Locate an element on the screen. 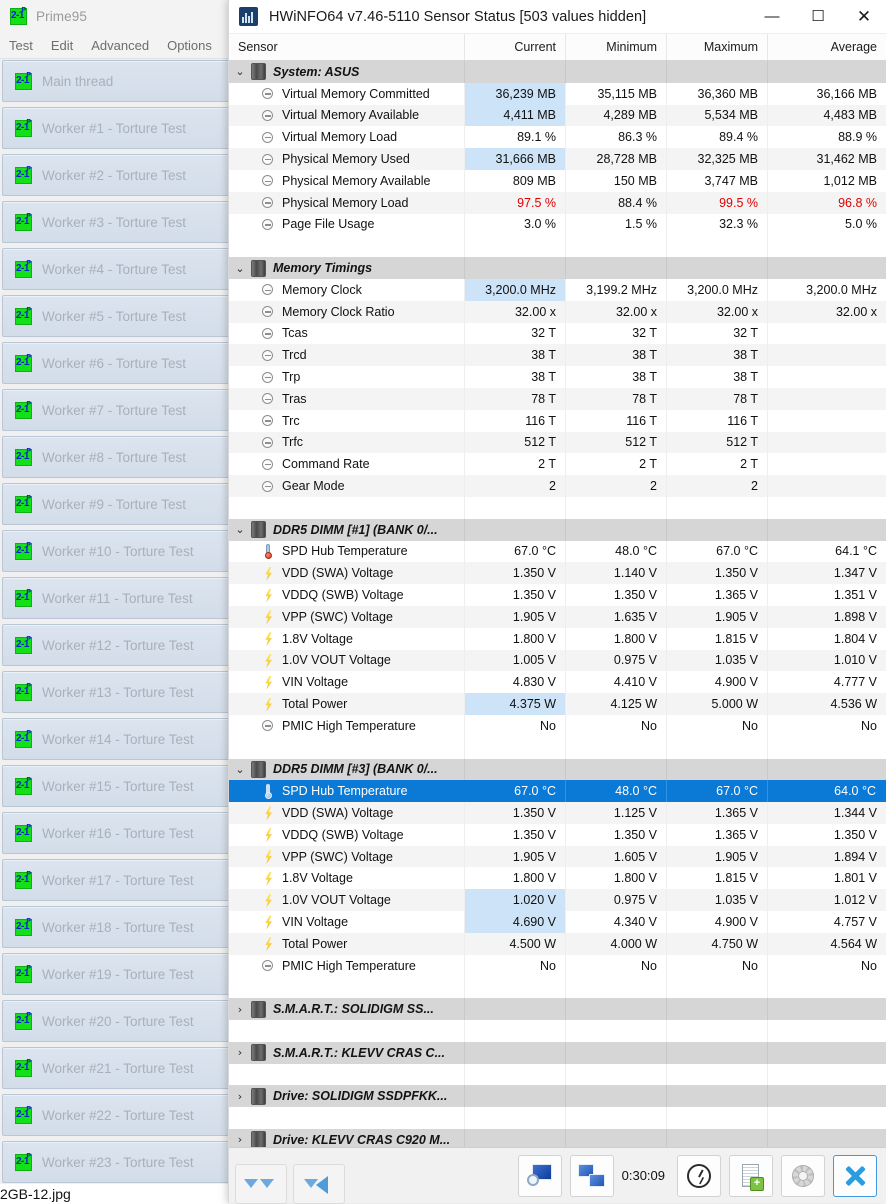  sensor-group-header: ⌄ Memory Timings is located at coordinates (557, 268).